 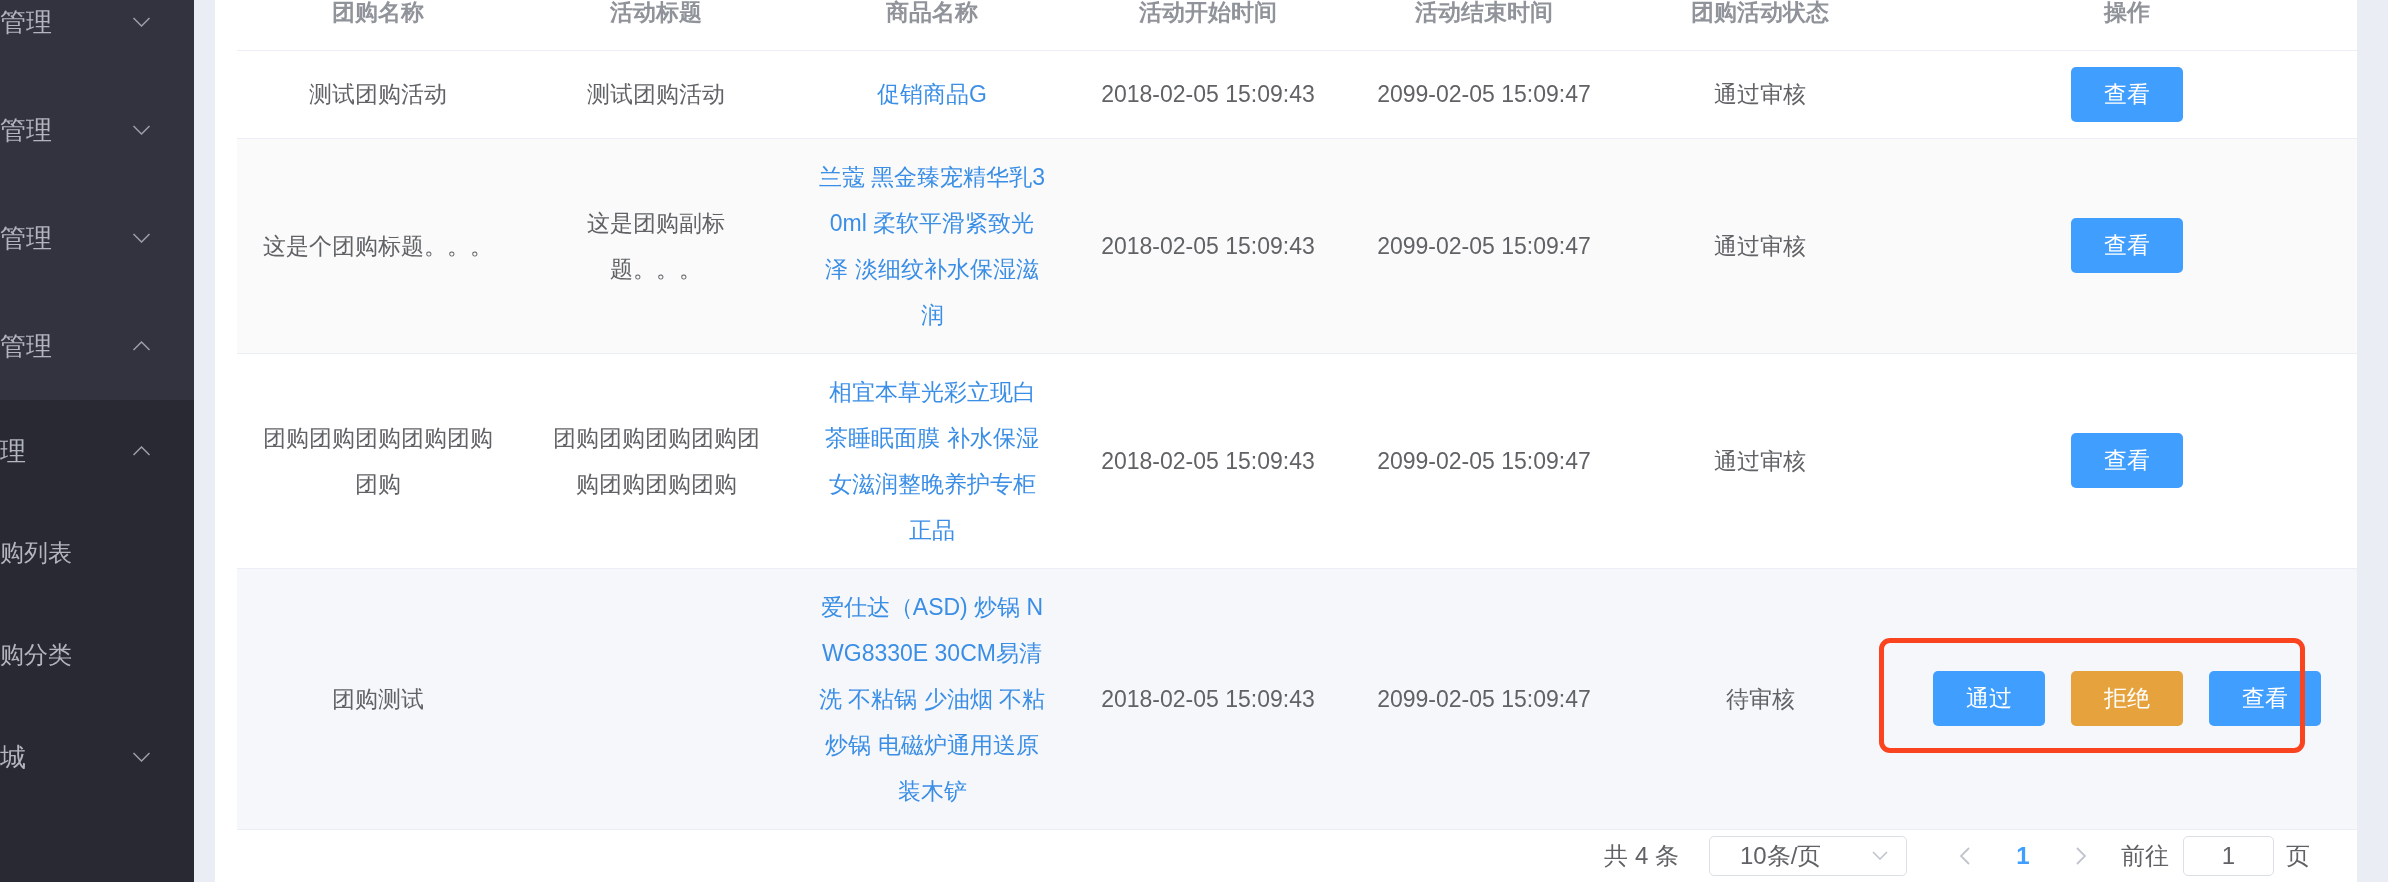 I want to click on sidebar-menu-item: 城, so click(x=97, y=757).